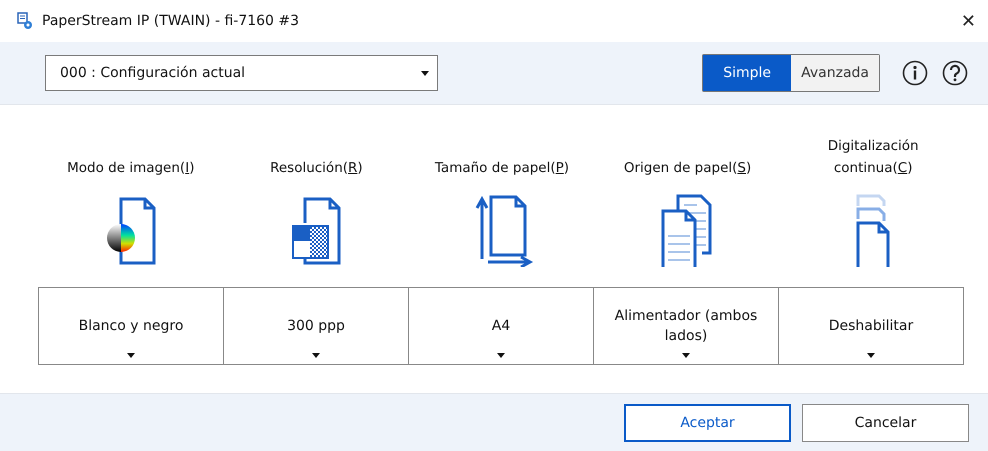 This screenshot has width=988, height=451. What do you see at coordinates (871, 326) in the screenshot?
I see `setting-dropdown: Deshabilitar` at bounding box center [871, 326].